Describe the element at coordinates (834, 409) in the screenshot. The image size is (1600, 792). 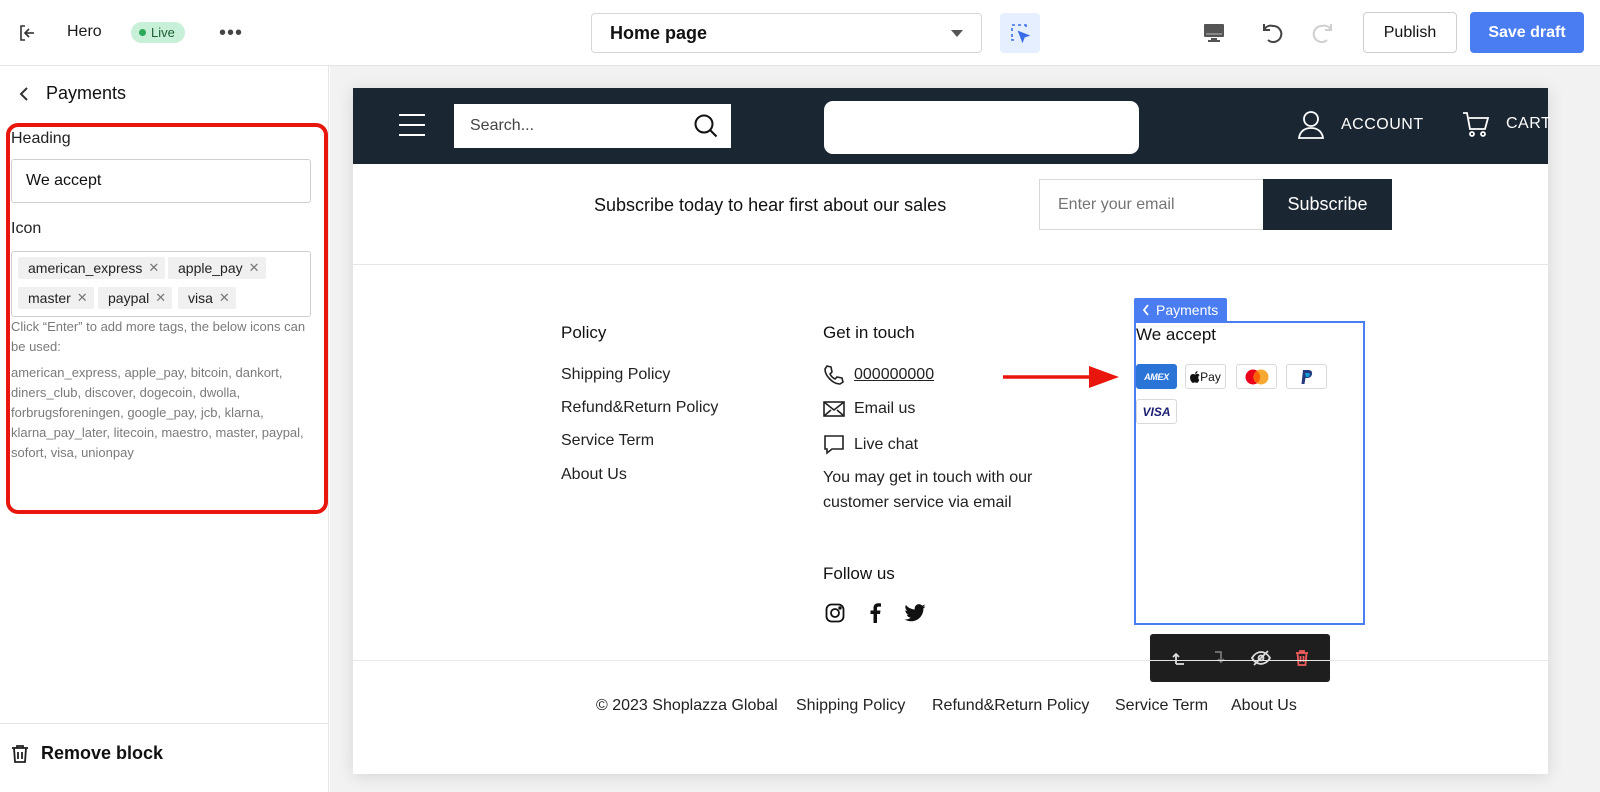
I see `mail-icon` at that location.